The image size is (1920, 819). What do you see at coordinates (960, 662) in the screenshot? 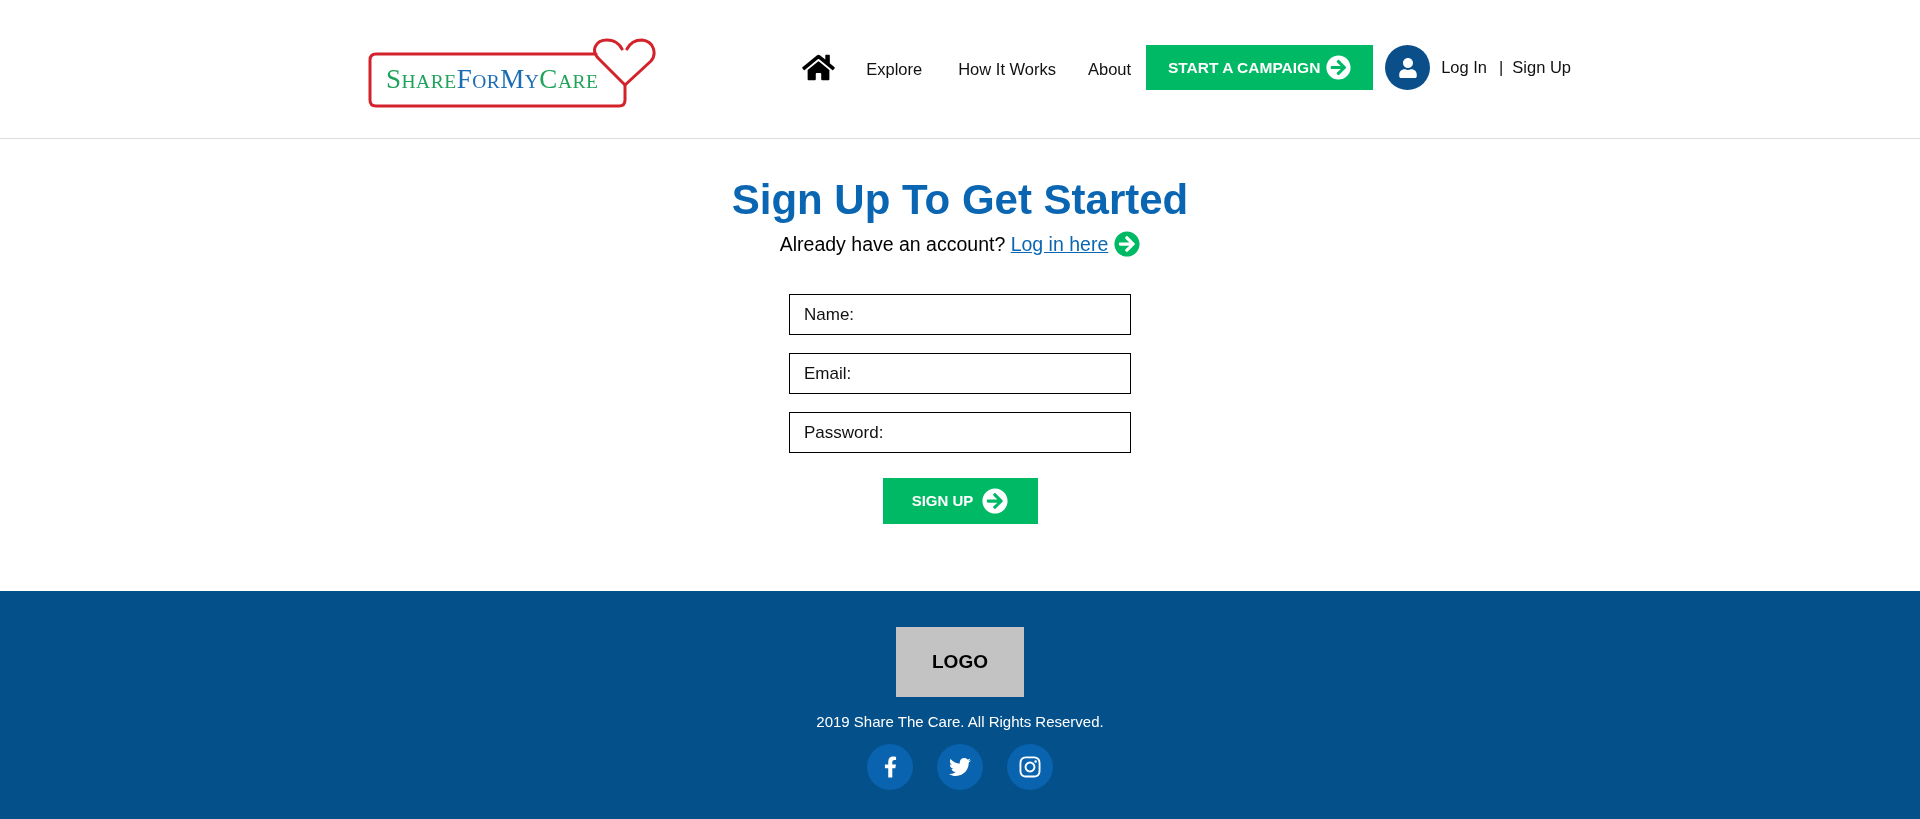
I see `footer-logo: LOGO` at bounding box center [960, 662].